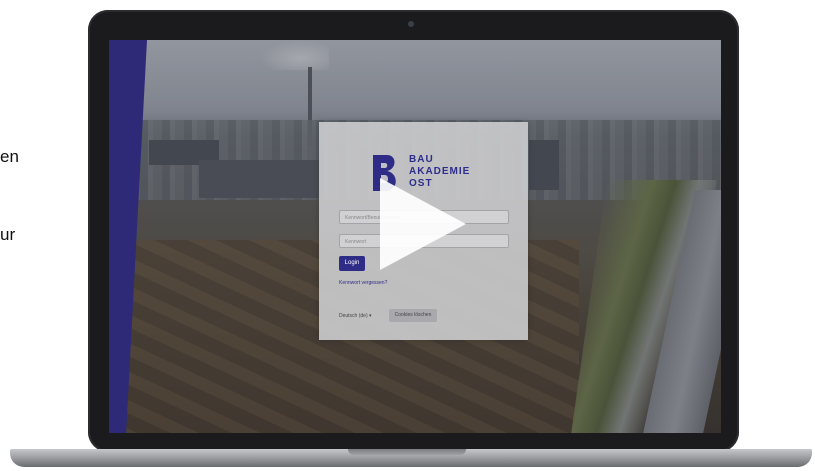 The width and height of the screenshot is (815, 471). Describe the element at coordinates (413, 315) in the screenshot. I see `clear-cookies-button: Cookies löschen` at that location.